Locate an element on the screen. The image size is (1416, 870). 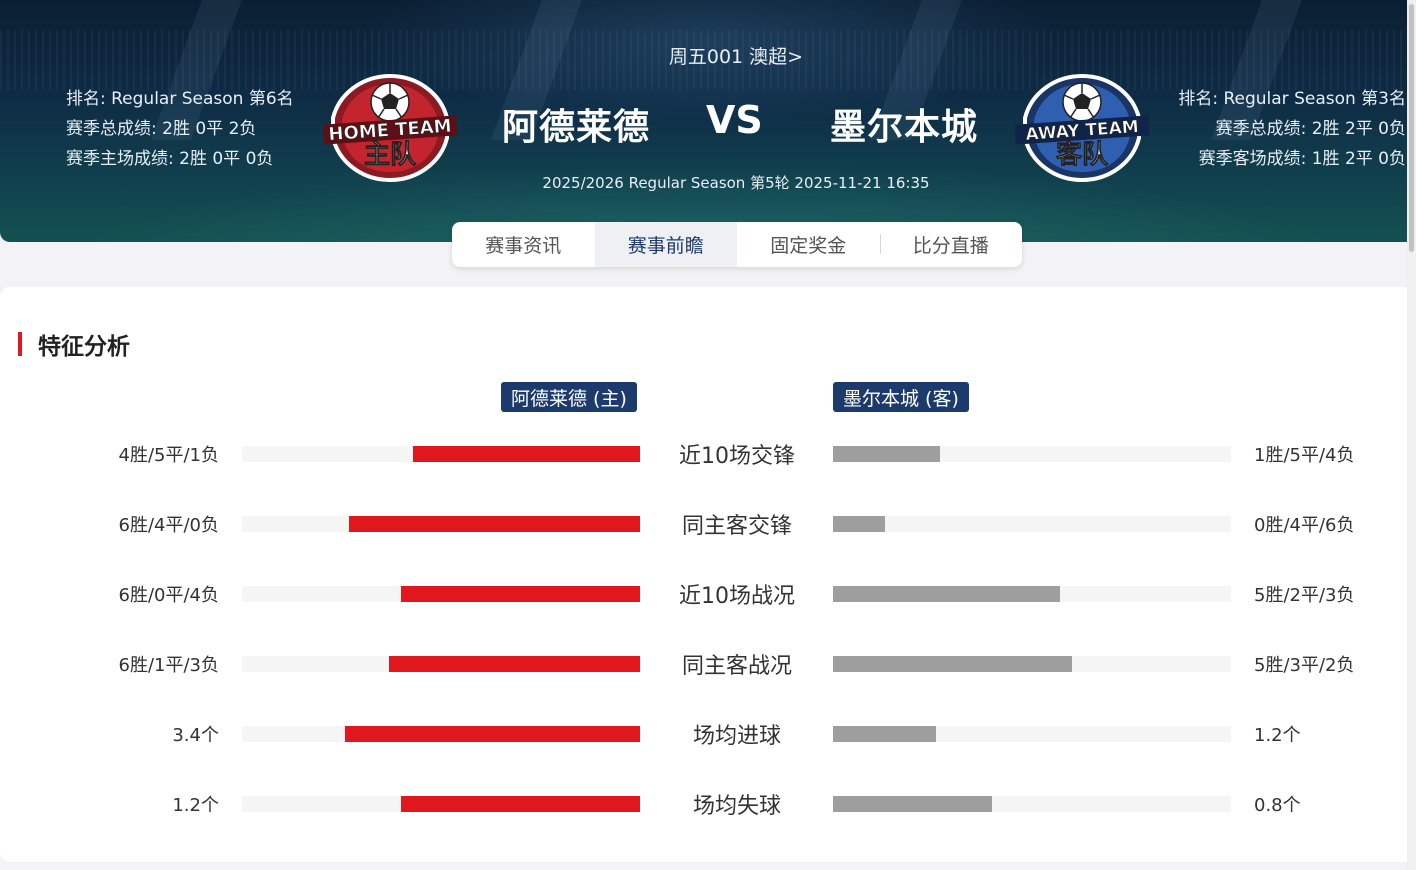
home-stat-value: 1.2个 is located at coordinates (195, 805).